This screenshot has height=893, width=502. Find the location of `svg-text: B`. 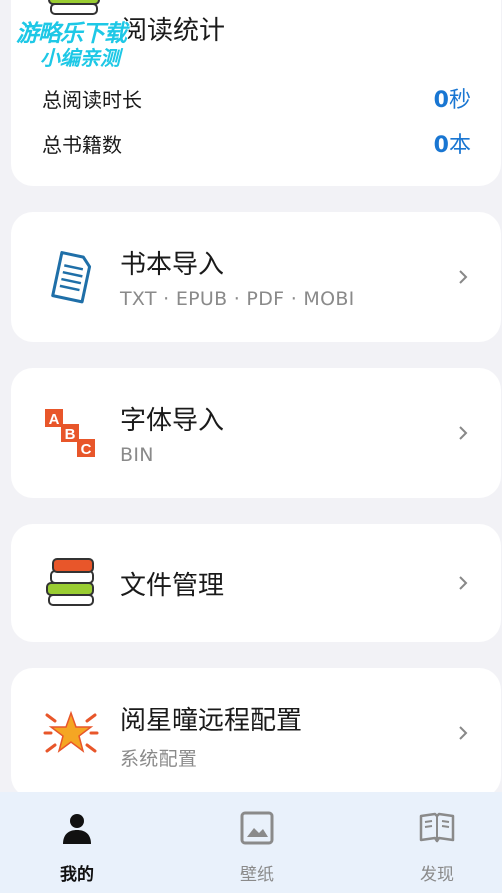

svg-text: B is located at coordinates (70, 434).